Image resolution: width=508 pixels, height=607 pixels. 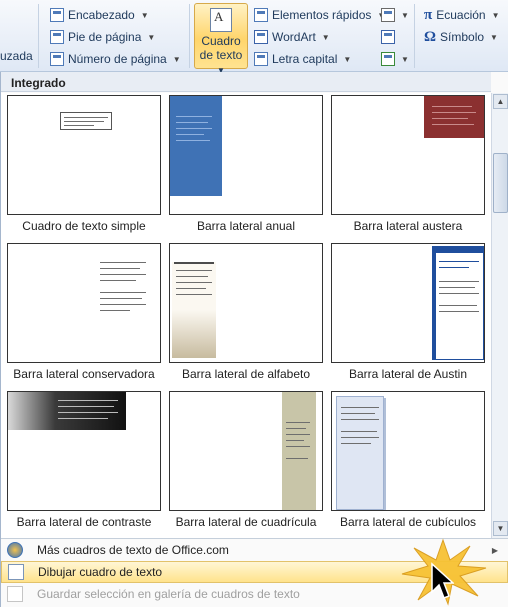 I want to click on date-time-button, so click(x=388, y=37).